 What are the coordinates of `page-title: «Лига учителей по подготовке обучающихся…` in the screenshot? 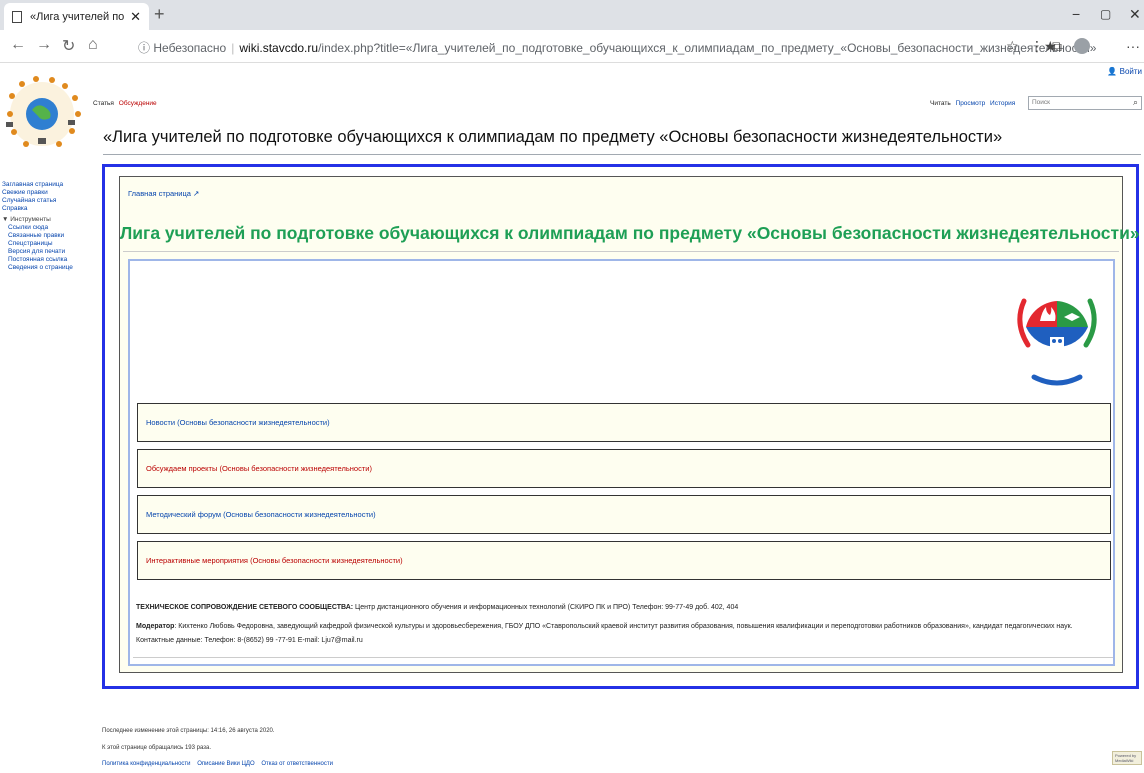 It's located at (622, 141).